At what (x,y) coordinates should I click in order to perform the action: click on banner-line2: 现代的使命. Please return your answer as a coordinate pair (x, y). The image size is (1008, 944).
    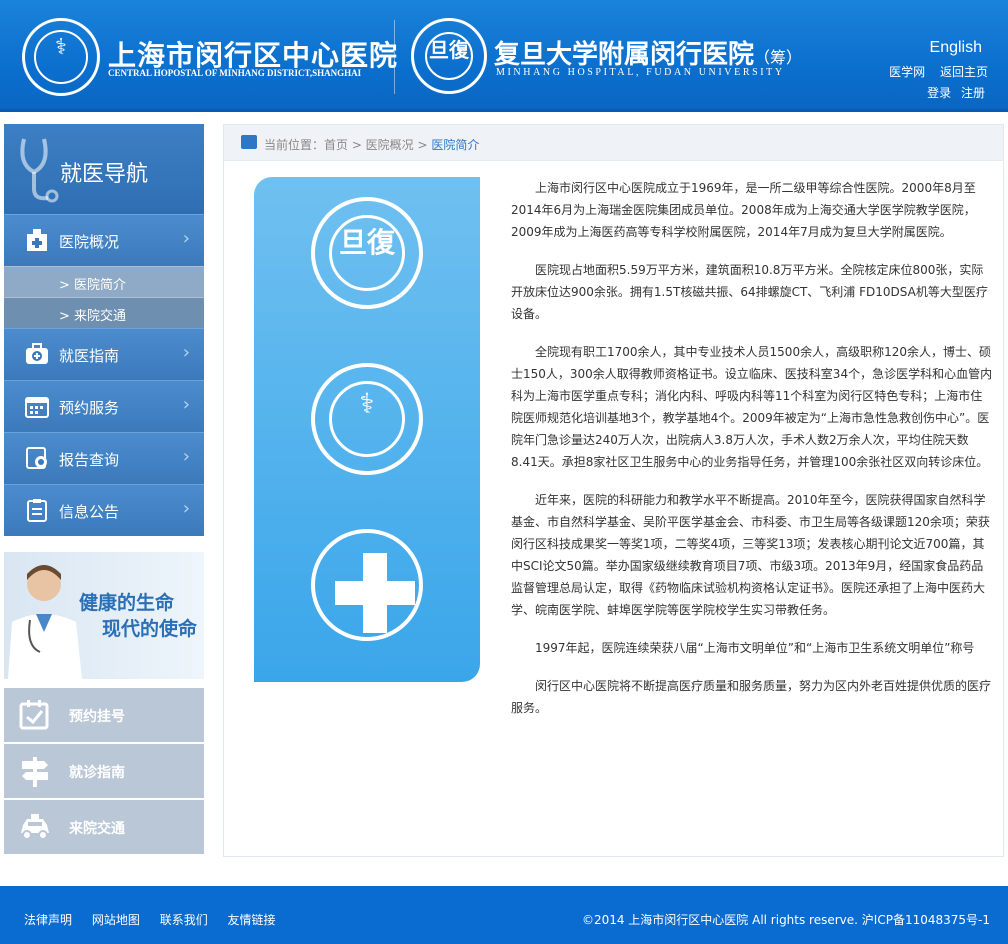
    Looking at the image, I should click on (150, 629).